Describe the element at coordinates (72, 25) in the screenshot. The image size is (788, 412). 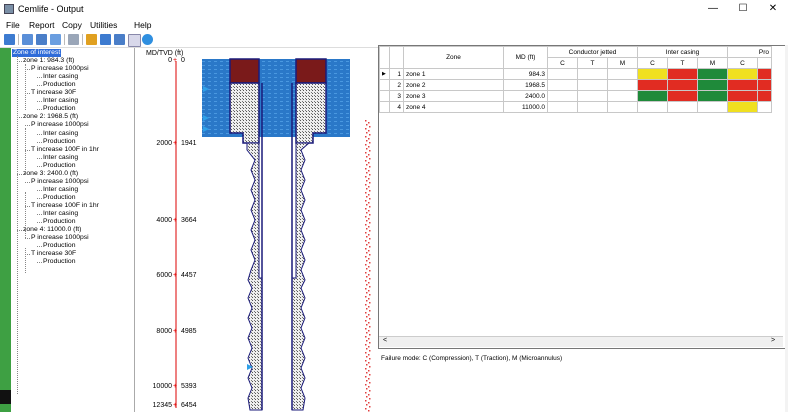
I see `menu-copy: Copy` at that location.